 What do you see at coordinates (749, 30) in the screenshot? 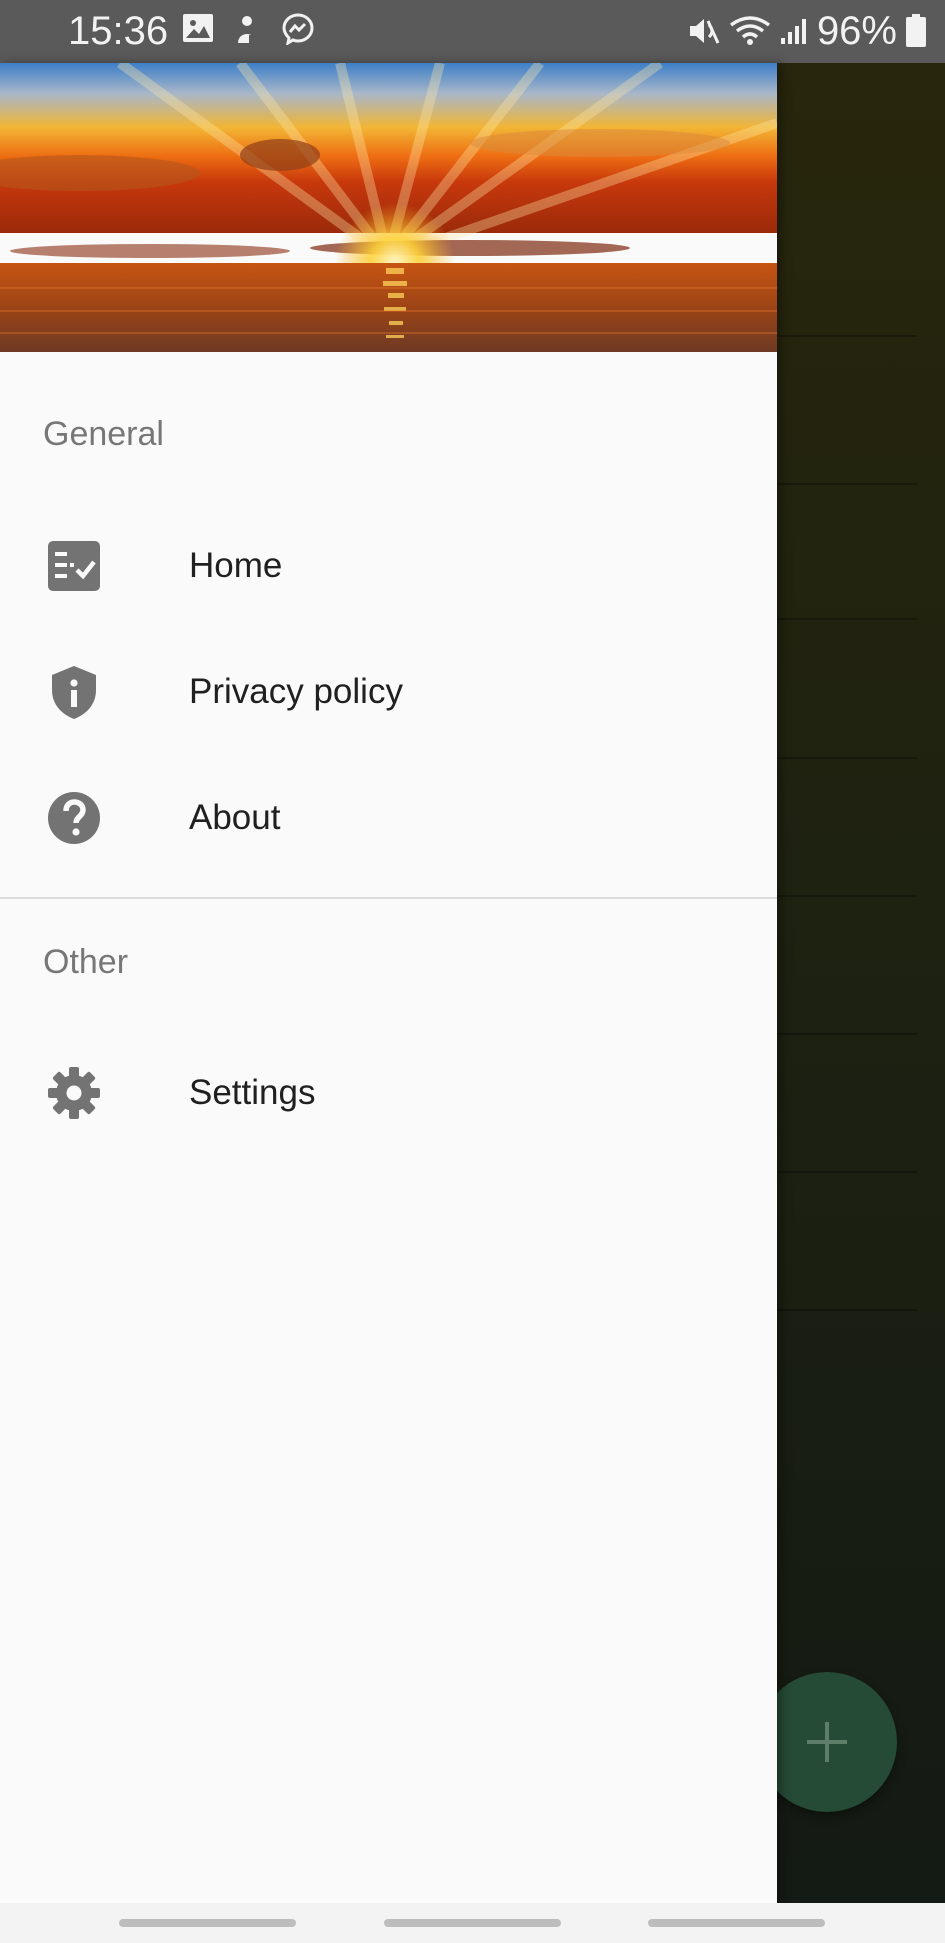
I see `wifi-icon` at bounding box center [749, 30].